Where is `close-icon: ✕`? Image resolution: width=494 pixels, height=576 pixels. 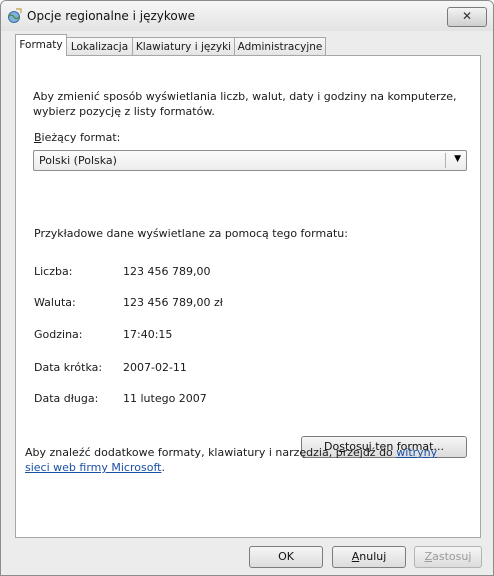
close-icon: ✕ is located at coordinates (467, 16).